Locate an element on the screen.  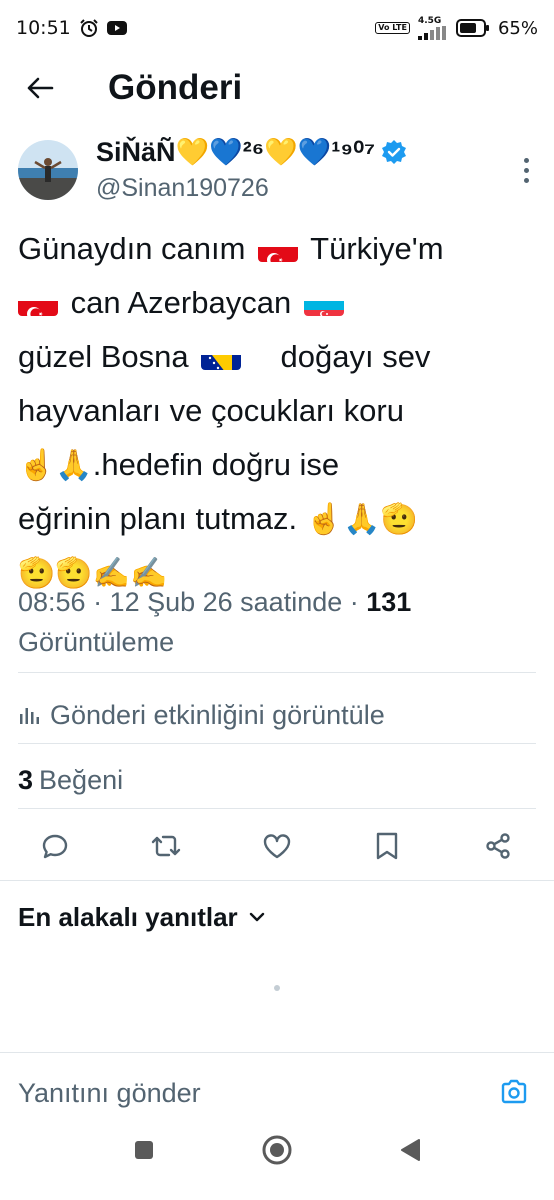
share-button is located at coordinates (498, 846).